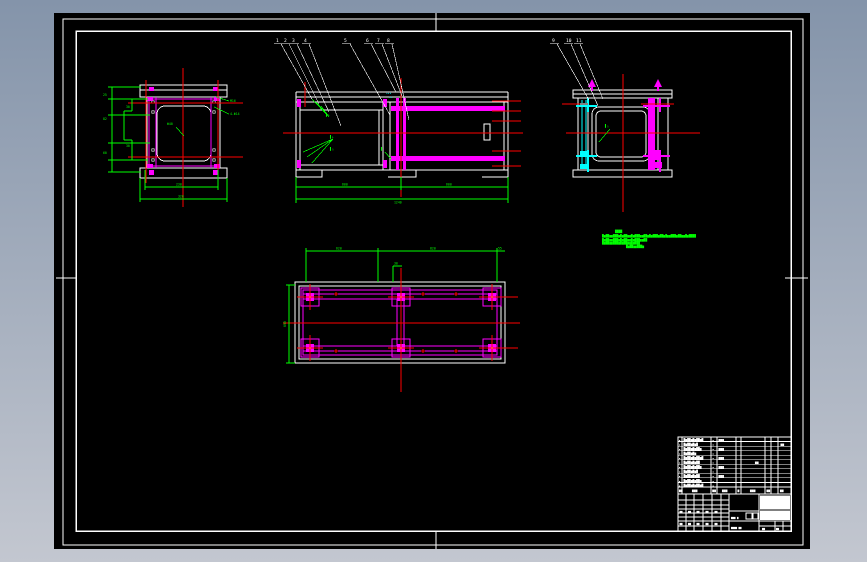 The height and width of the screenshot is (562, 867). I want to click on dim-label: 25, so click(105, 95).